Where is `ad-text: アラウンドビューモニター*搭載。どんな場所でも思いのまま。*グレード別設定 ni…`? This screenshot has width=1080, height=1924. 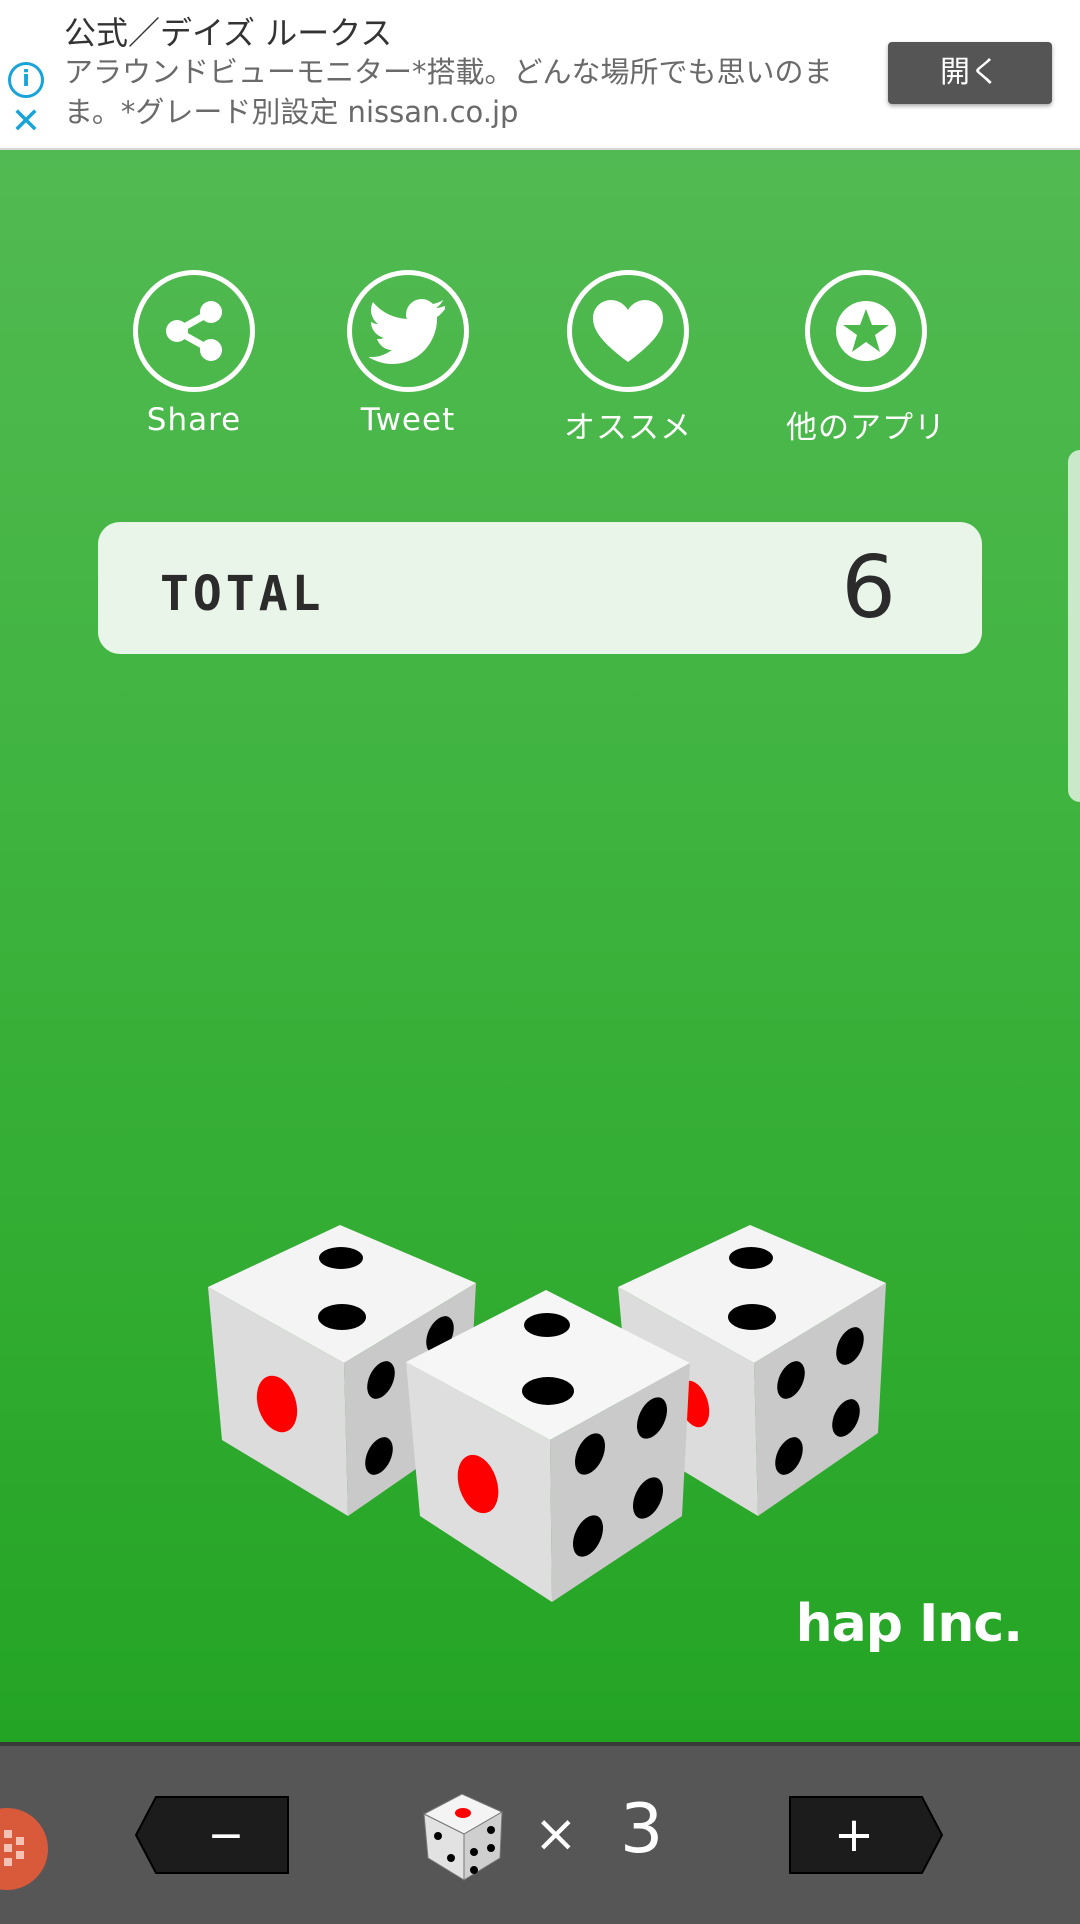
ad-text: アラウンドビューモニター*搭載。どんな場所でも思いのまま。*グレード別設定 ni… is located at coordinates (448, 92).